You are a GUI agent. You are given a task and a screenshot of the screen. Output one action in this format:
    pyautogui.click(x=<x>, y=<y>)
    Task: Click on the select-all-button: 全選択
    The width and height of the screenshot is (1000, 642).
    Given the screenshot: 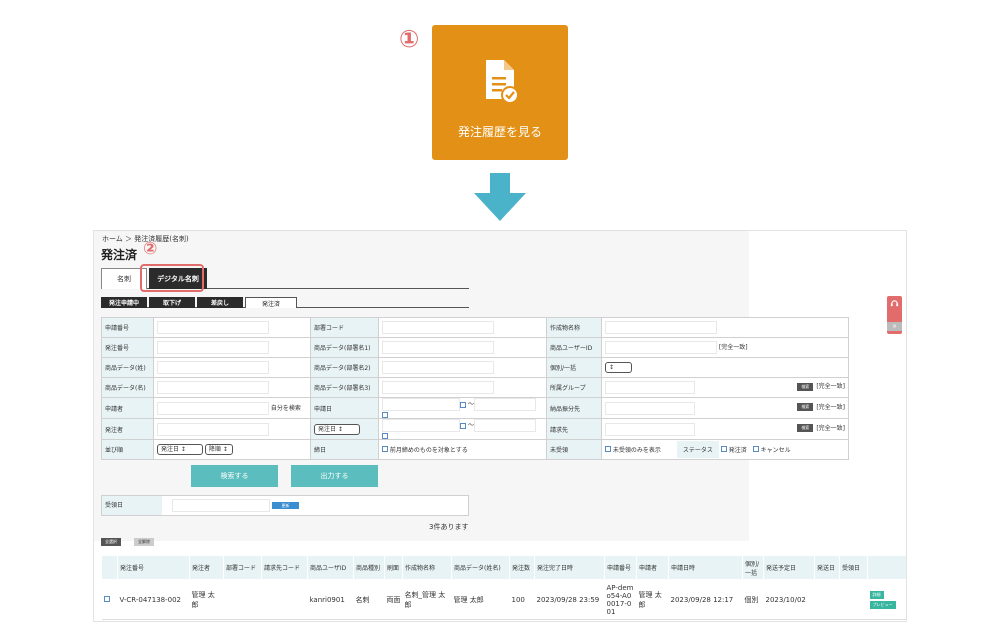 What is the action you would take?
    pyautogui.click(x=111, y=542)
    